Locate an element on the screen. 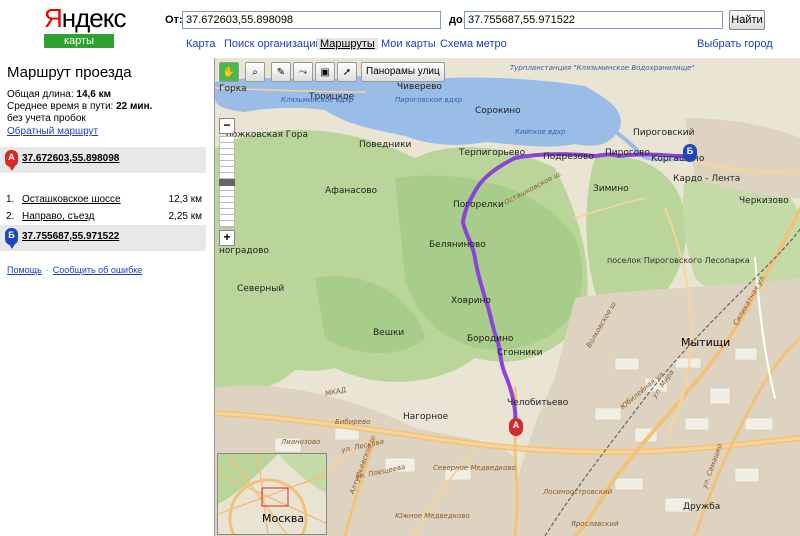 This screenshot has width=800, height=536. map-pin-b-icon: Б is located at coordinates (690, 153).